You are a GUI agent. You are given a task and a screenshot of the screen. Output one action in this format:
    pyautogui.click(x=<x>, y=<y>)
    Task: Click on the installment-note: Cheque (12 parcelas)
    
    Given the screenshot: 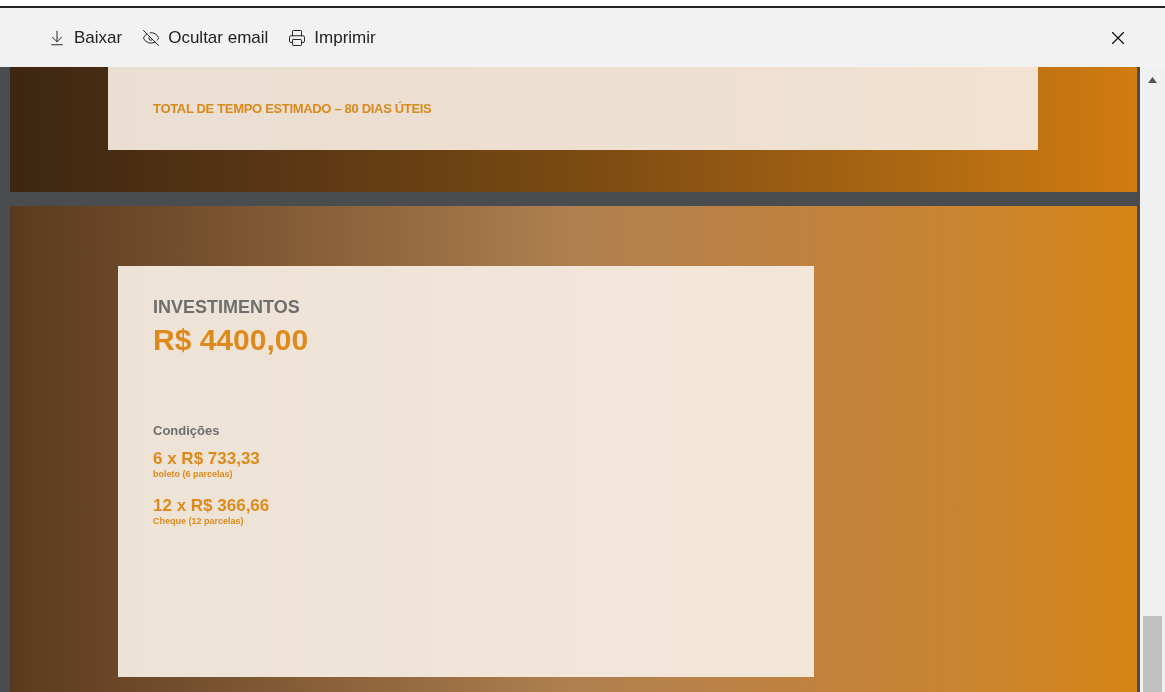 What is the action you would take?
    pyautogui.click(x=199, y=521)
    